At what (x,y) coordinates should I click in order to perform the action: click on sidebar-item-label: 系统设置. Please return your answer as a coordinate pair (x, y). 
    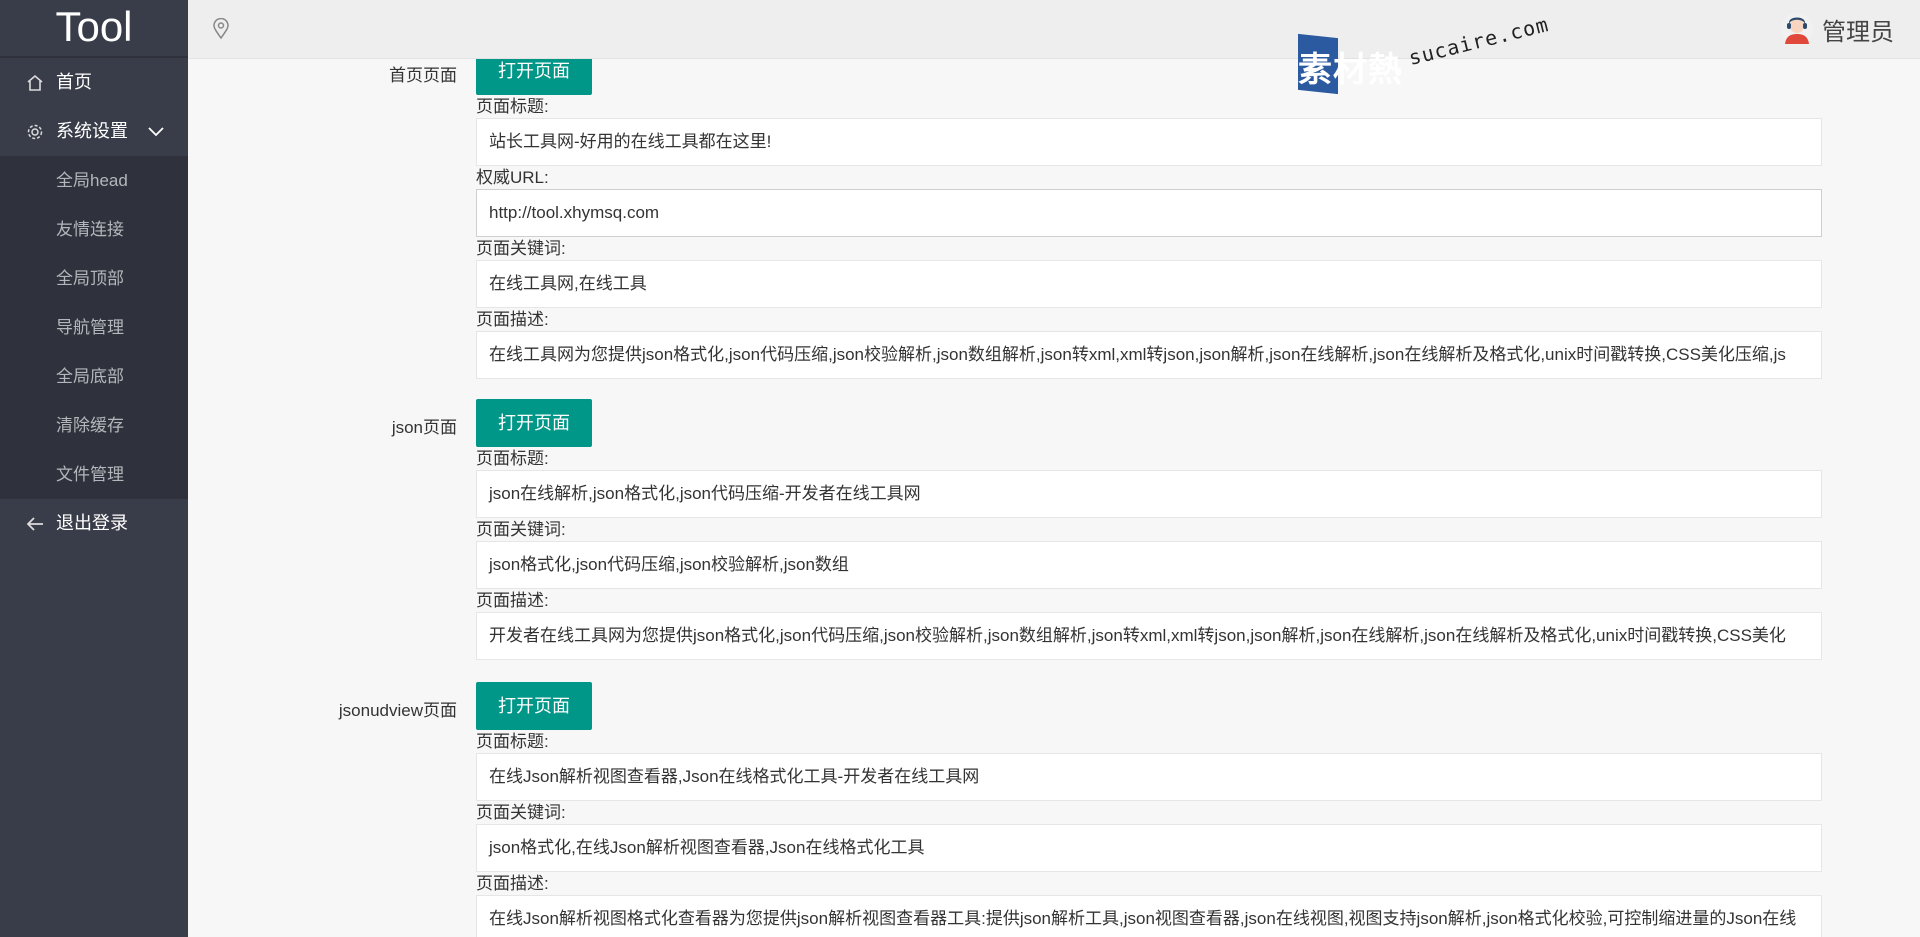
    Looking at the image, I should click on (92, 131).